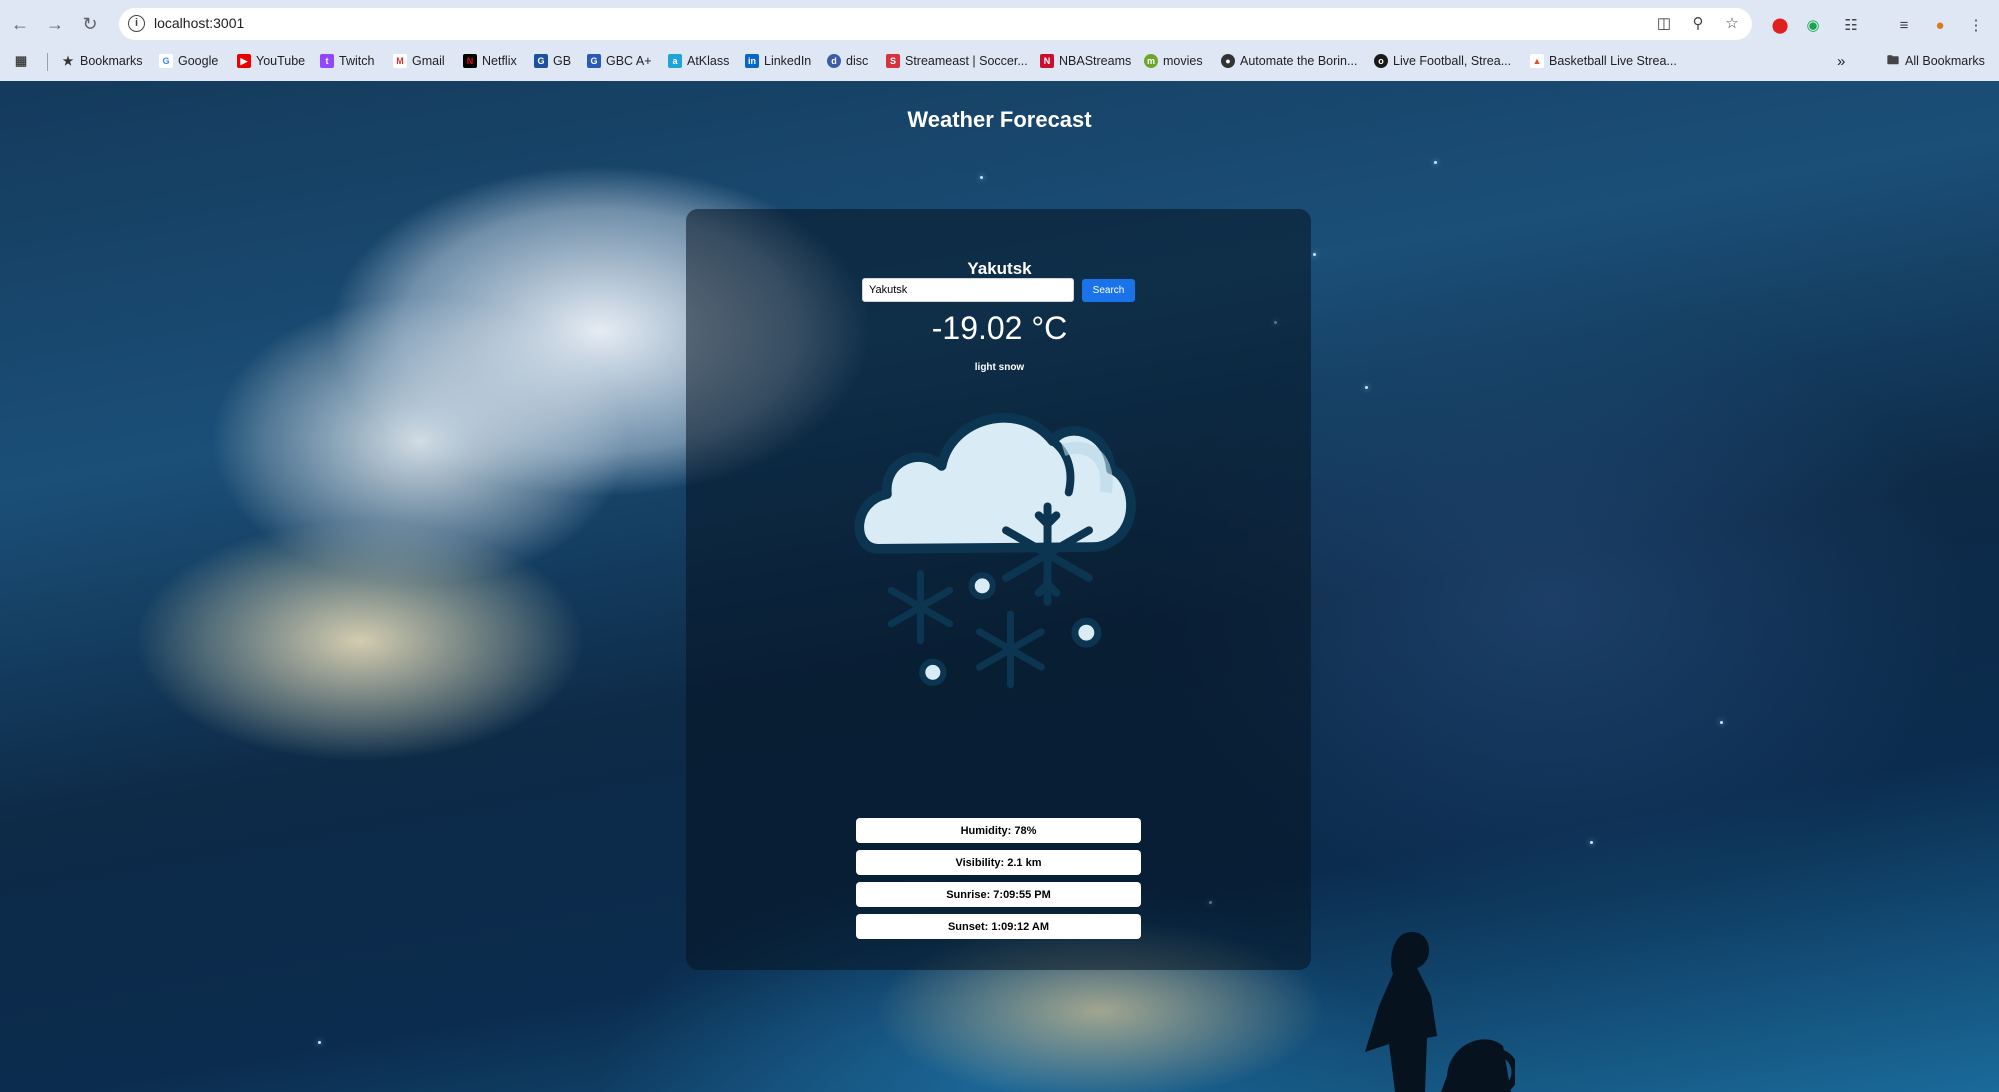 The height and width of the screenshot is (1092, 1999). What do you see at coordinates (102, 61) in the screenshot?
I see `bookmark-bookmarks: ★ Bookmarks` at bounding box center [102, 61].